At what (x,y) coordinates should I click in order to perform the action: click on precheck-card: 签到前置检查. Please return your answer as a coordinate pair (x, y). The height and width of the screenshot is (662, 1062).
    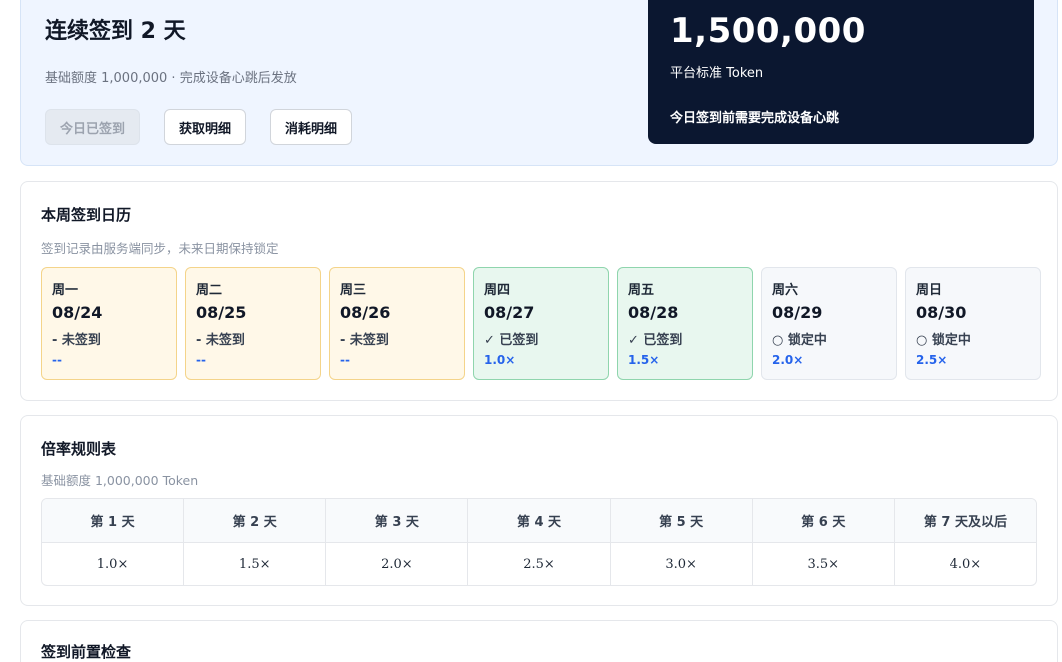
    Looking at the image, I should click on (539, 641).